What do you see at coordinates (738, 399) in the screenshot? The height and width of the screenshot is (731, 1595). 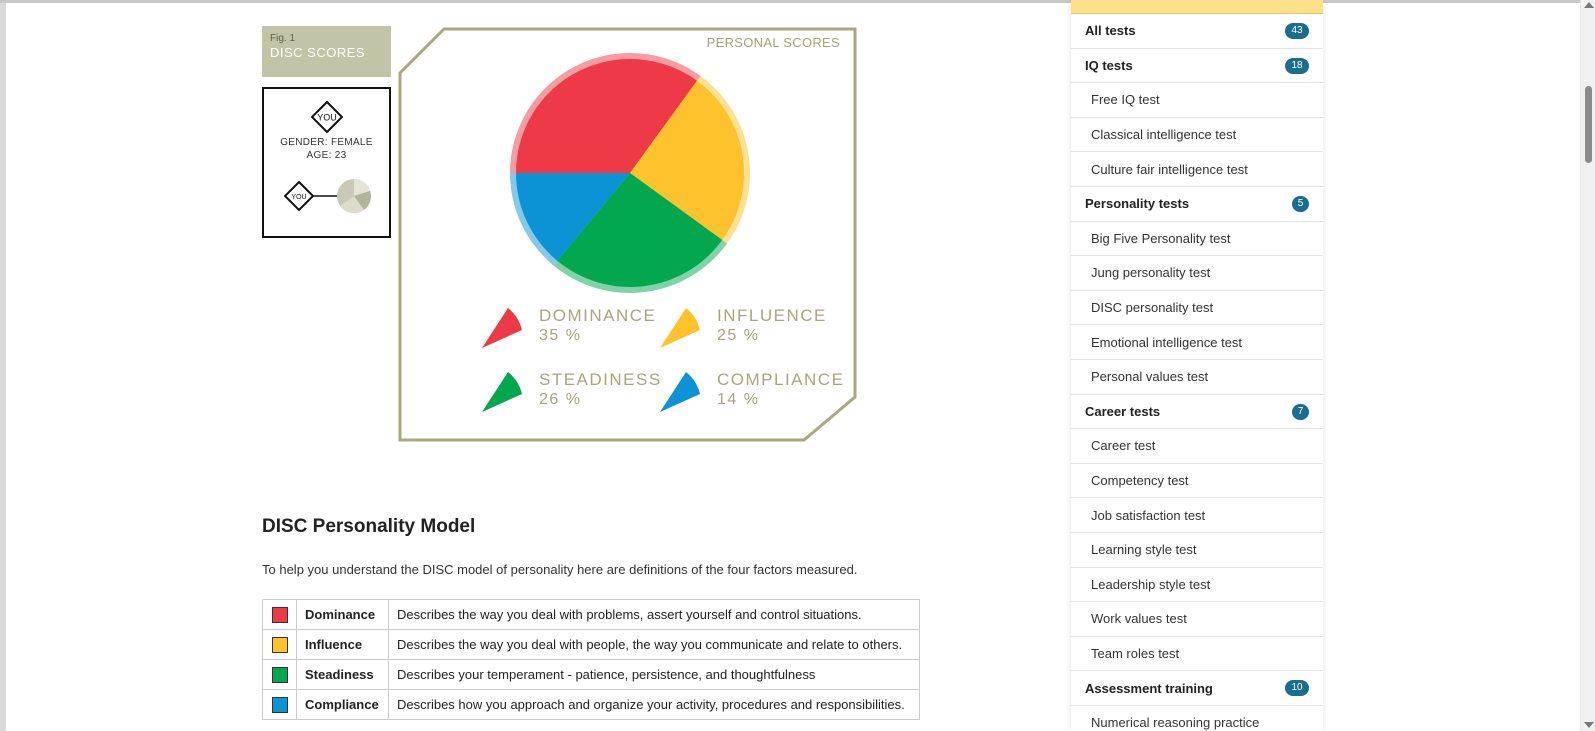 I see `legend-value-compliance: 14 %` at bounding box center [738, 399].